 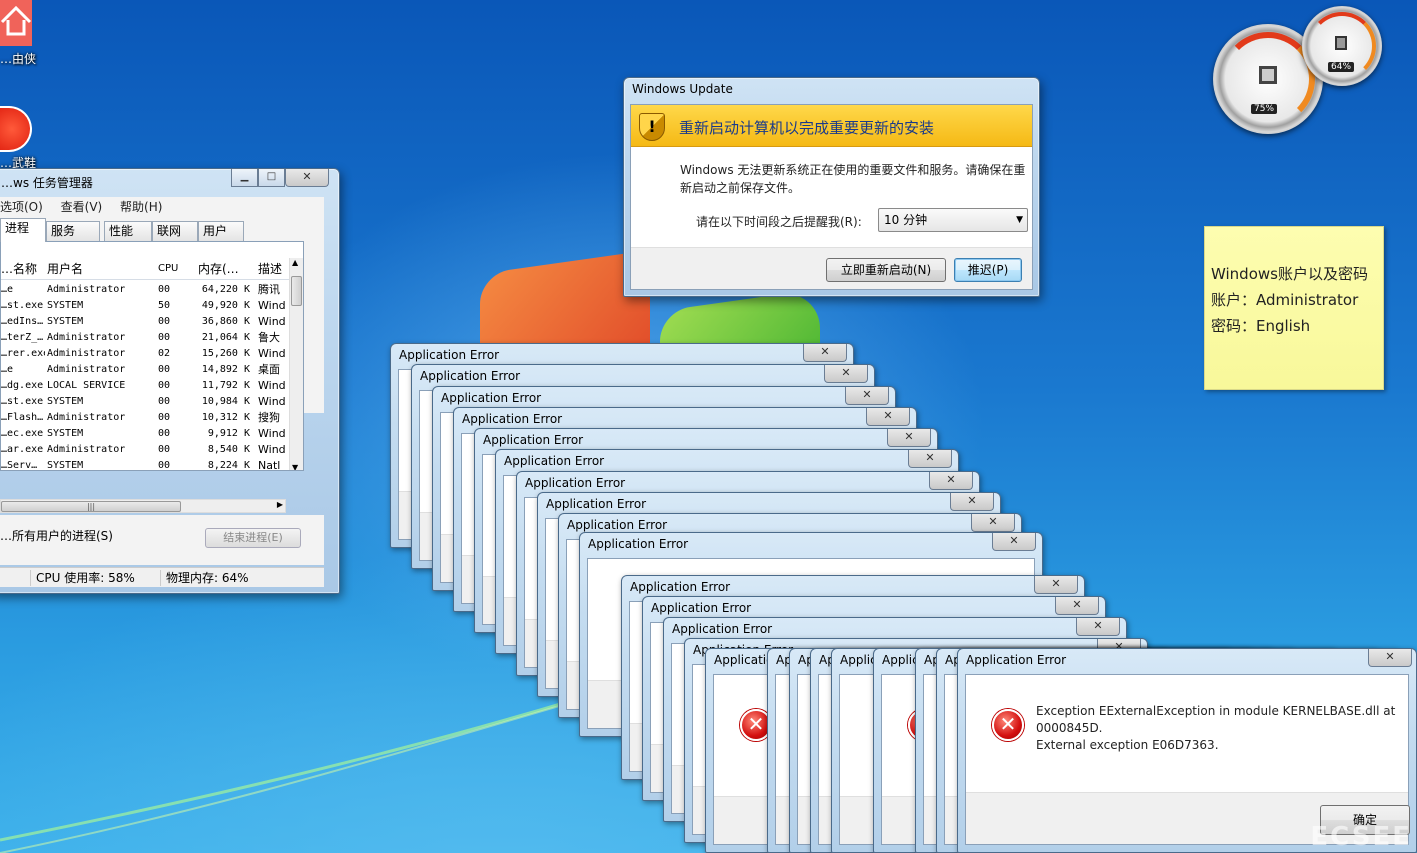 What do you see at coordinates (146, 306) in the screenshot?
I see `process-row: …st.exe SYSTEM 50 49,920 K Wind` at bounding box center [146, 306].